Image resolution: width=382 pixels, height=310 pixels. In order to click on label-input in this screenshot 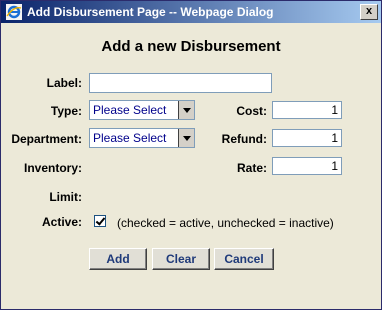, I will do `click(180, 83)`.